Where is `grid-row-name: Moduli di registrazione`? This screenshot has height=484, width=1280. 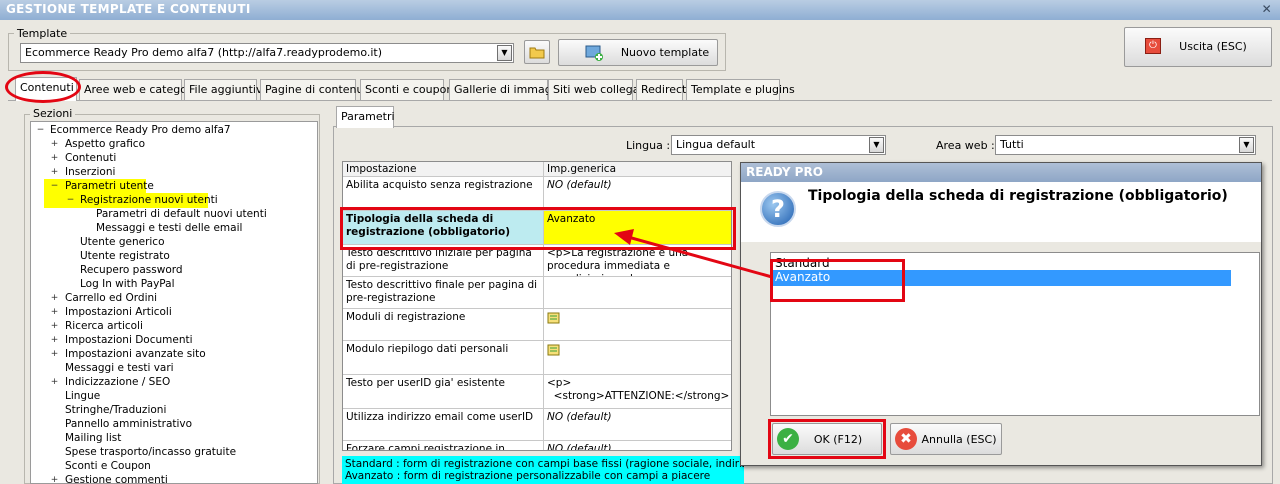
grid-row-name: Moduli di registrazione is located at coordinates (443, 325).